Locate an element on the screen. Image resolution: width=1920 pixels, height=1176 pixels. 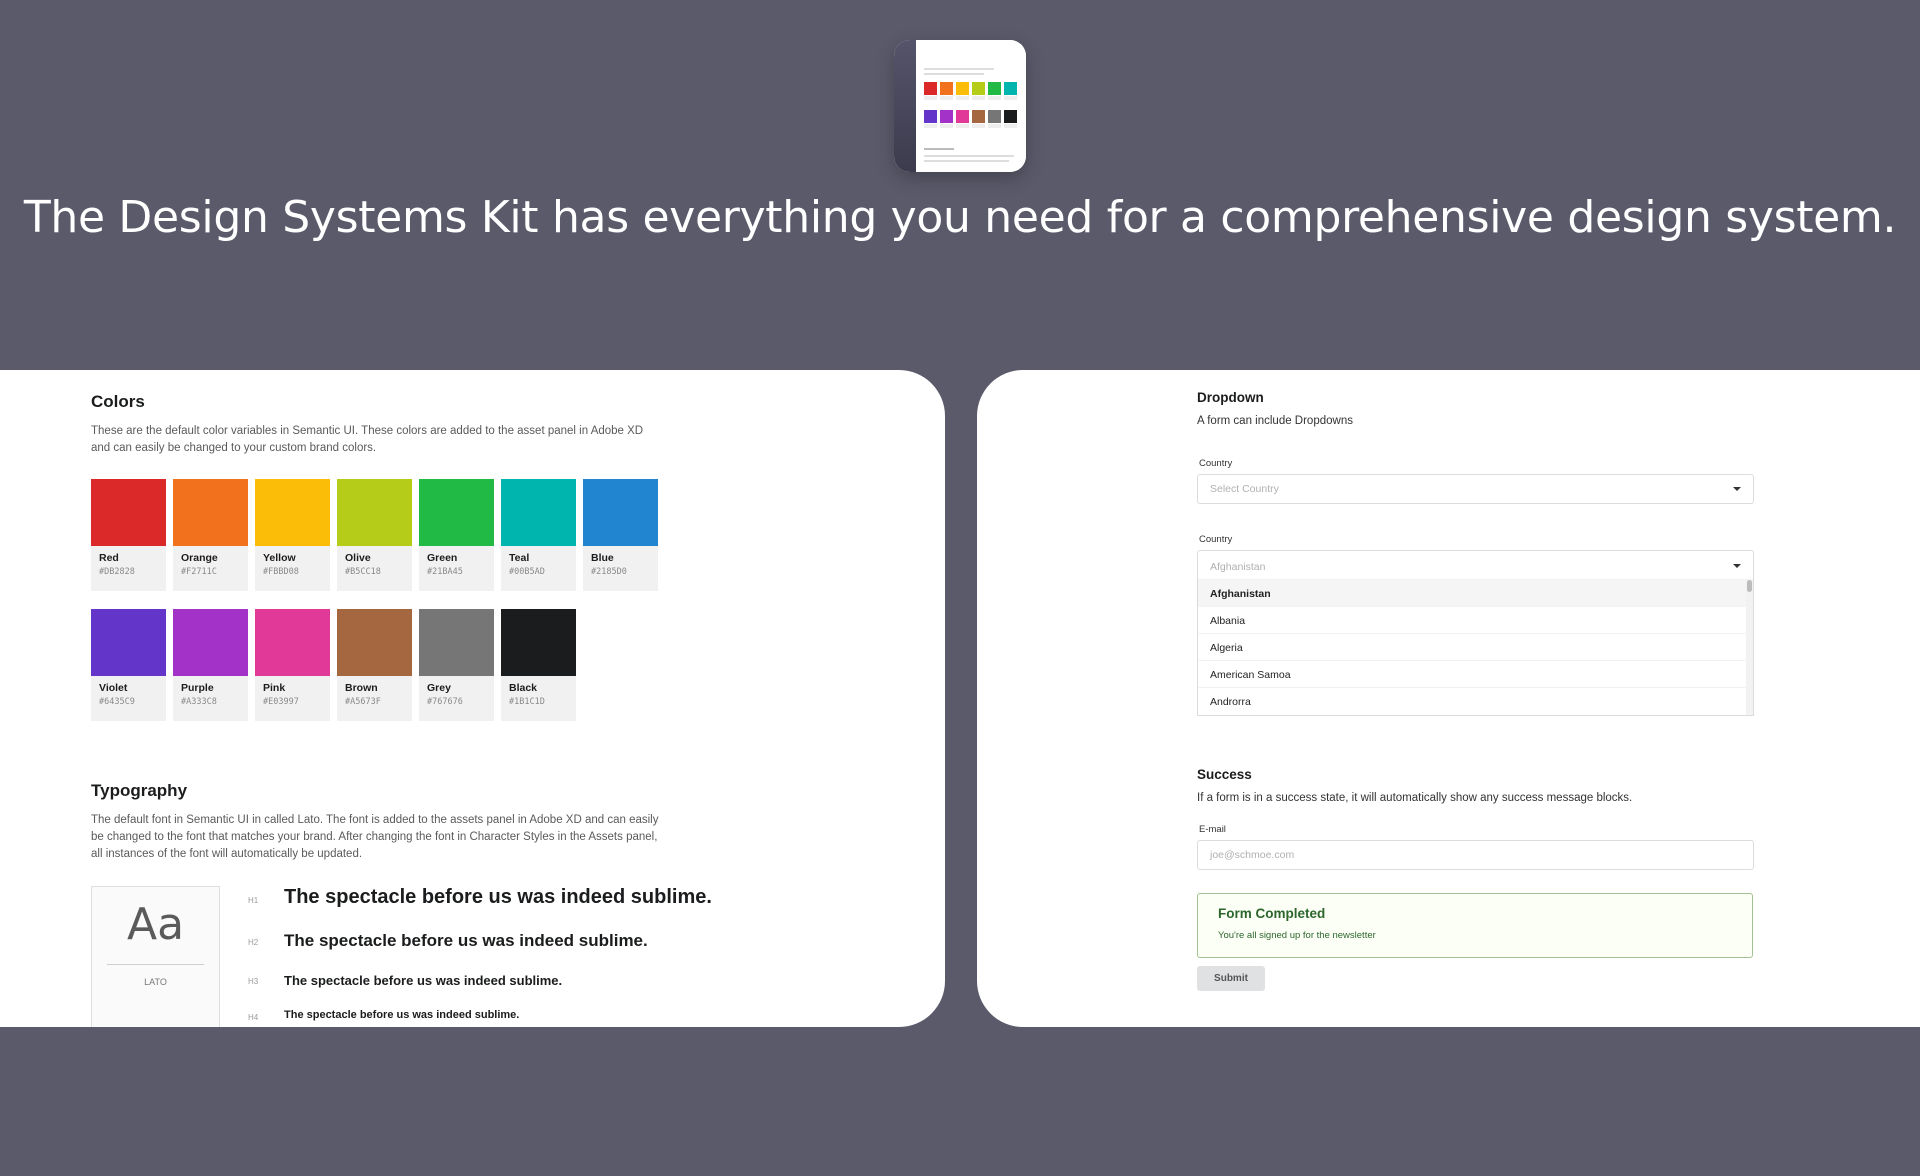
heading-level-label: H2 is located at coordinates (253, 942).